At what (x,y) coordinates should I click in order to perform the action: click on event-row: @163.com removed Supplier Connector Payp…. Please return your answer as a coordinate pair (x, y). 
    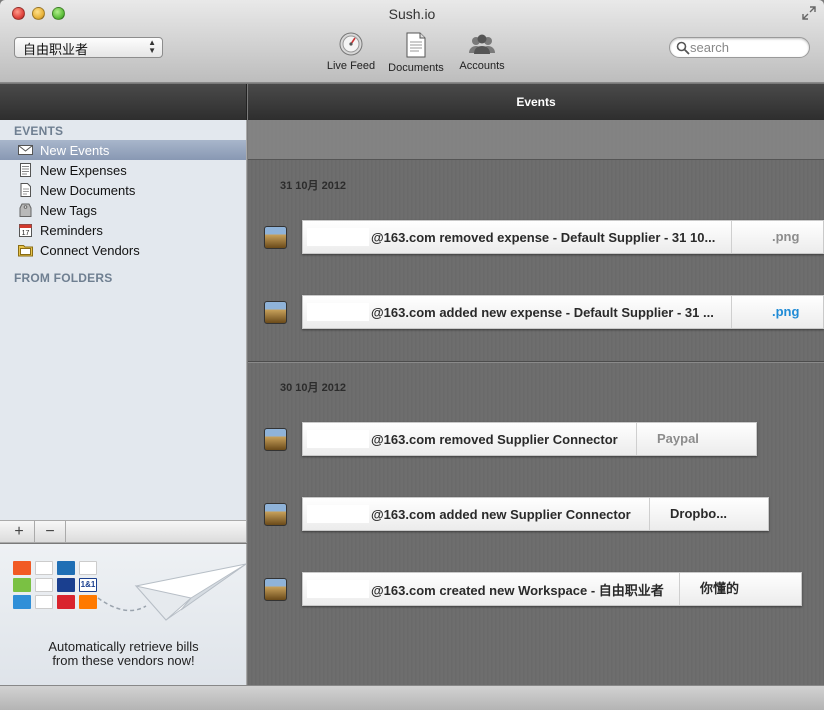
    Looking at the image, I should click on (510, 440).